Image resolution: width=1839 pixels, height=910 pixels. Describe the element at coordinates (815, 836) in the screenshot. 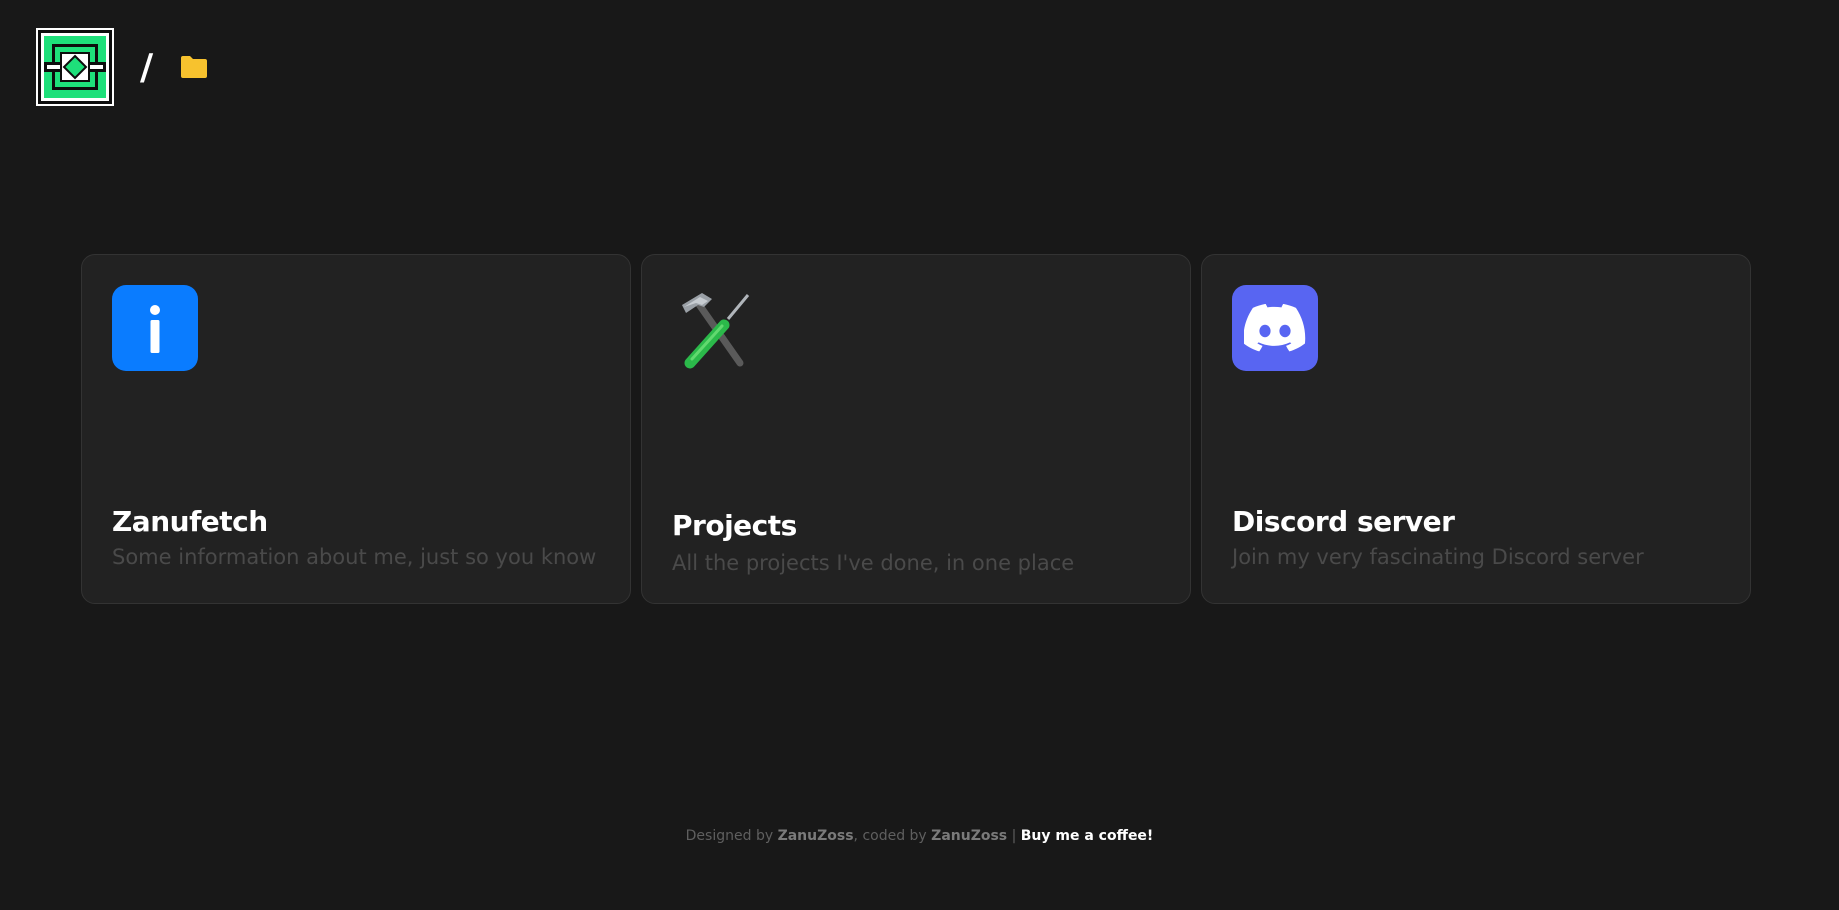

I see `designer-name: ZanuZoss` at that location.